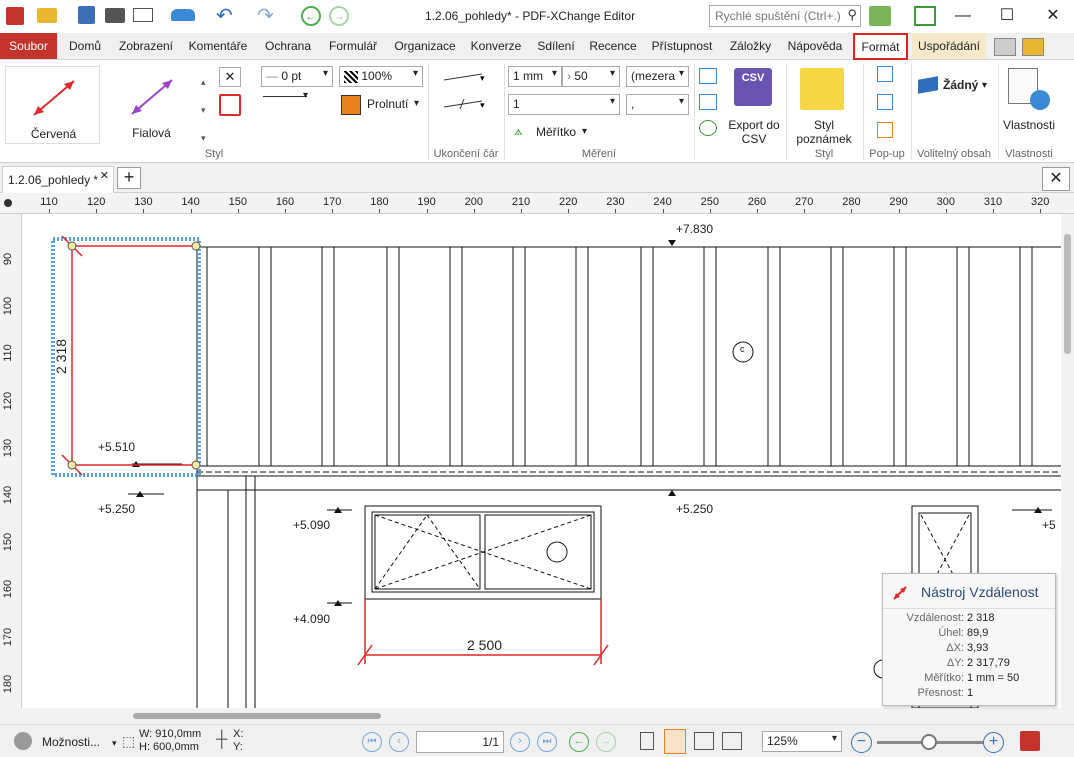 This screenshot has width=1074, height=757. Describe the element at coordinates (230, 77) in the screenshot. I see `stroke-none-button: ✕` at that location.